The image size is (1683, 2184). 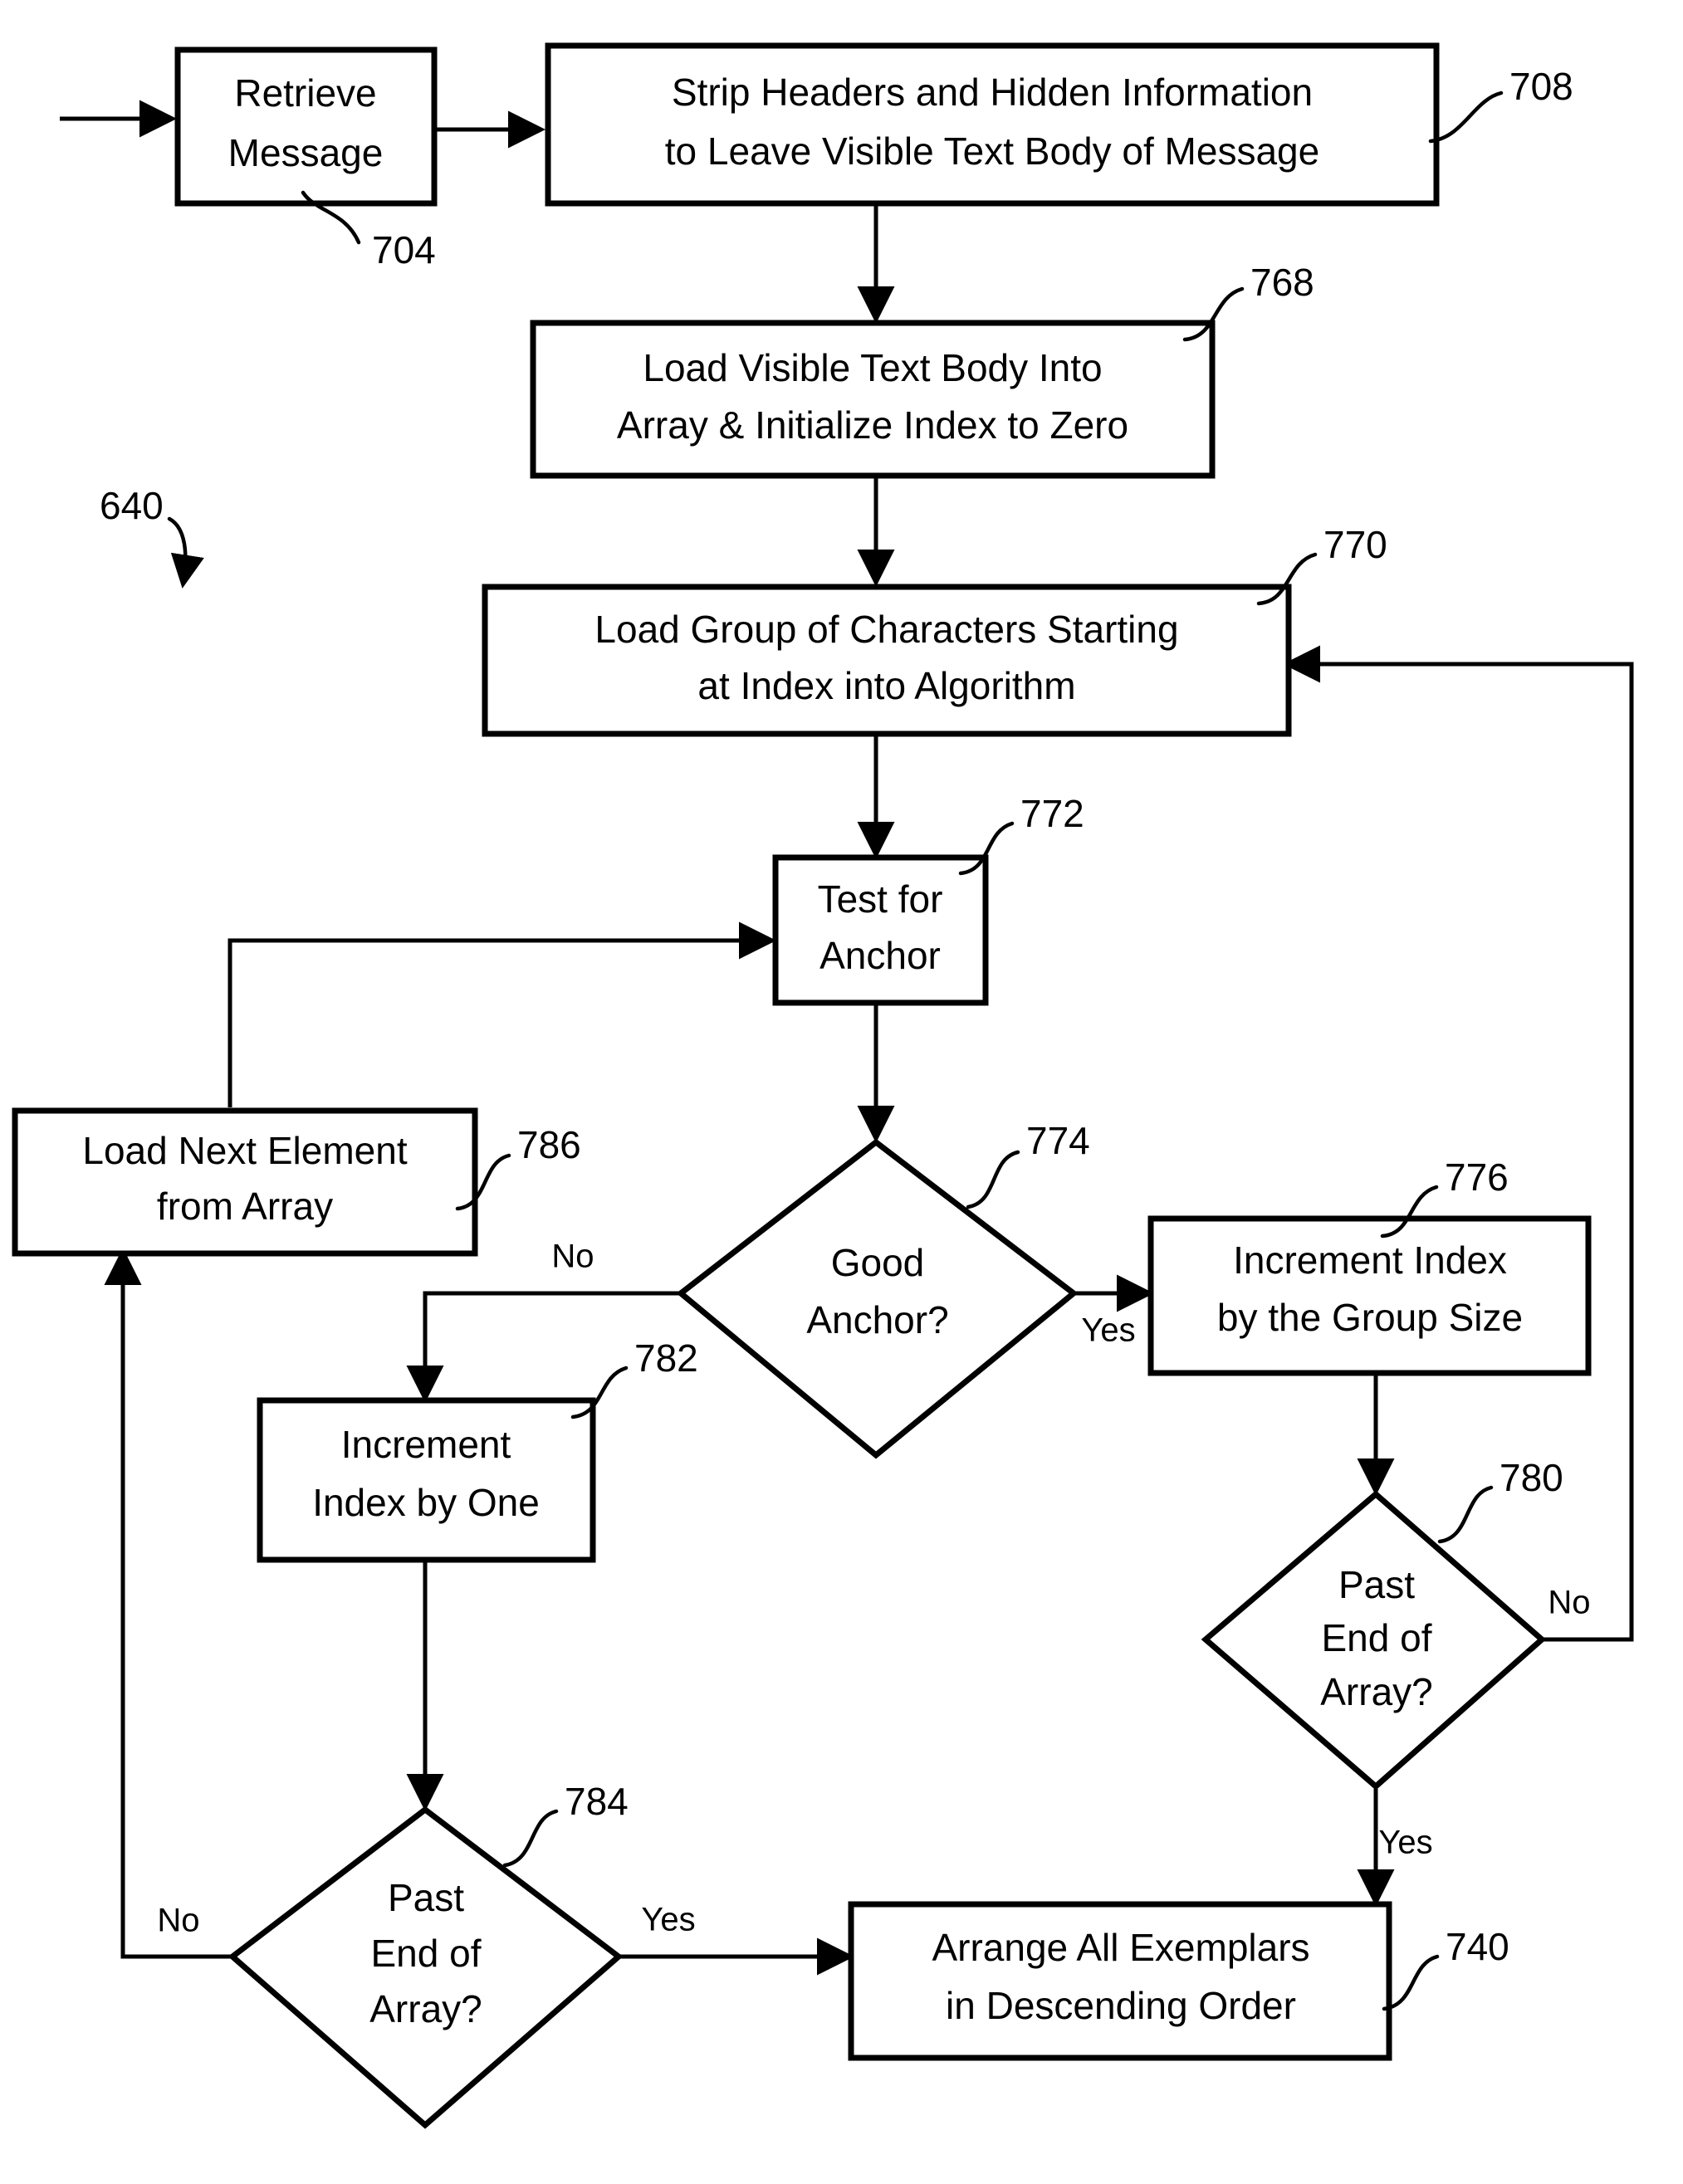 What do you see at coordinates (1108, 1330) in the screenshot?
I see `edge-label-good-anchor-yes: Yes` at bounding box center [1108, 1330].